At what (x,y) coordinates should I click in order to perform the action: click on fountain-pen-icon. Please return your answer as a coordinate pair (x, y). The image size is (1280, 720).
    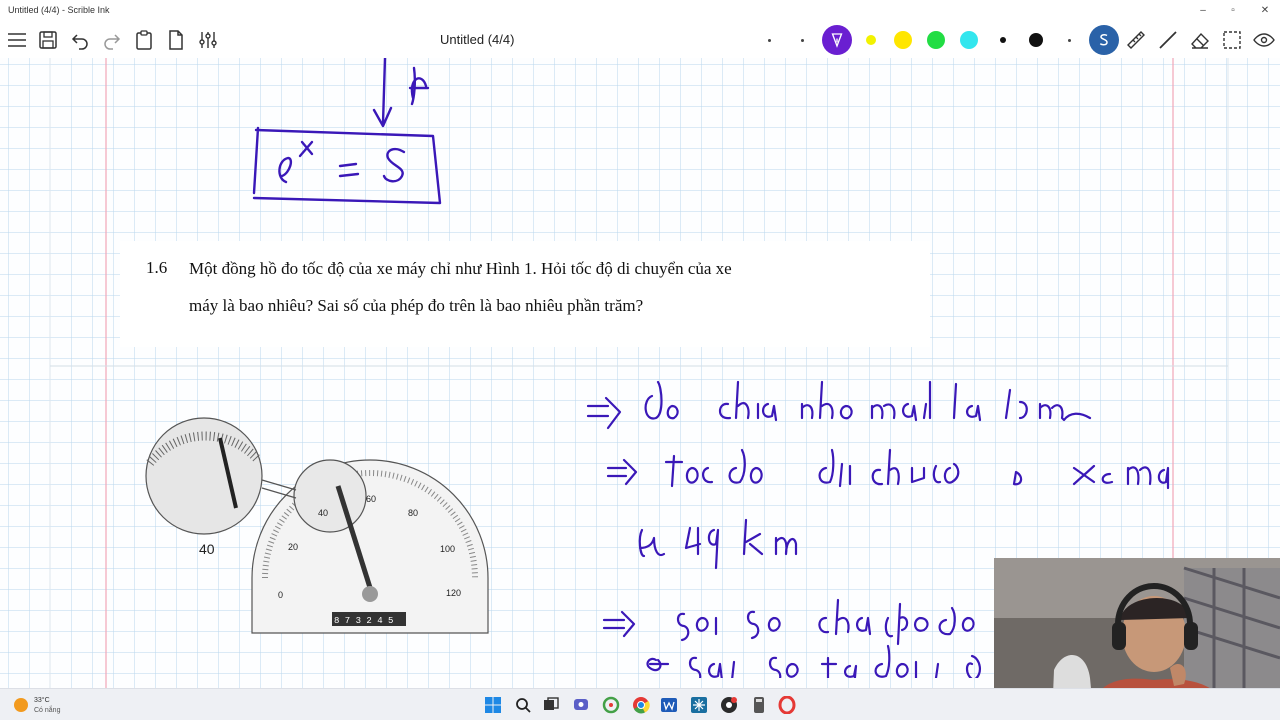
    Looking at the image, I should click on (837, 40).